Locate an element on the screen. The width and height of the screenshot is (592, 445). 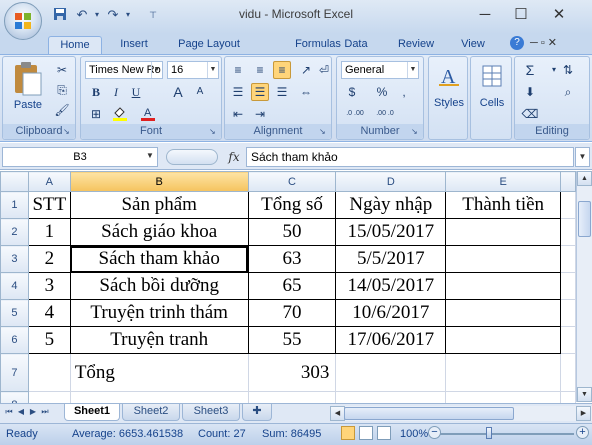
cell-a7 is located at coordinates (49, 372).